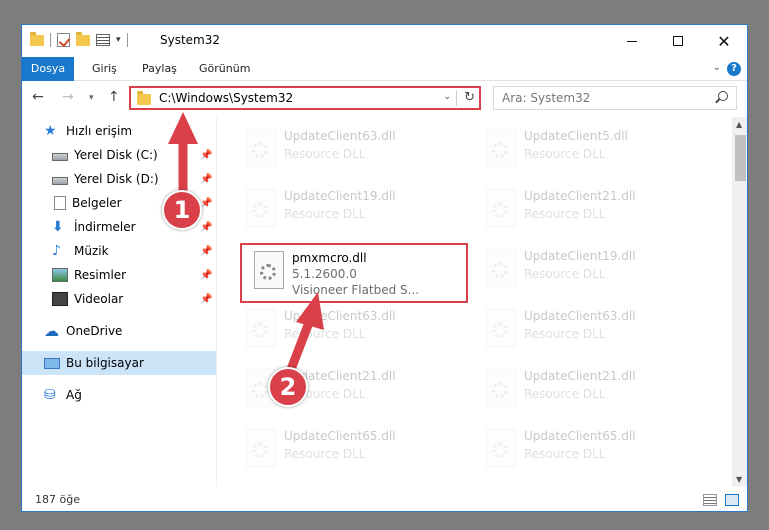  What do you see at coordinates (119, 227) in the screenshot?
I see `sidebar-item-downloads: ⬇ İndirmeler 📌` at bounding box center [119, 227].